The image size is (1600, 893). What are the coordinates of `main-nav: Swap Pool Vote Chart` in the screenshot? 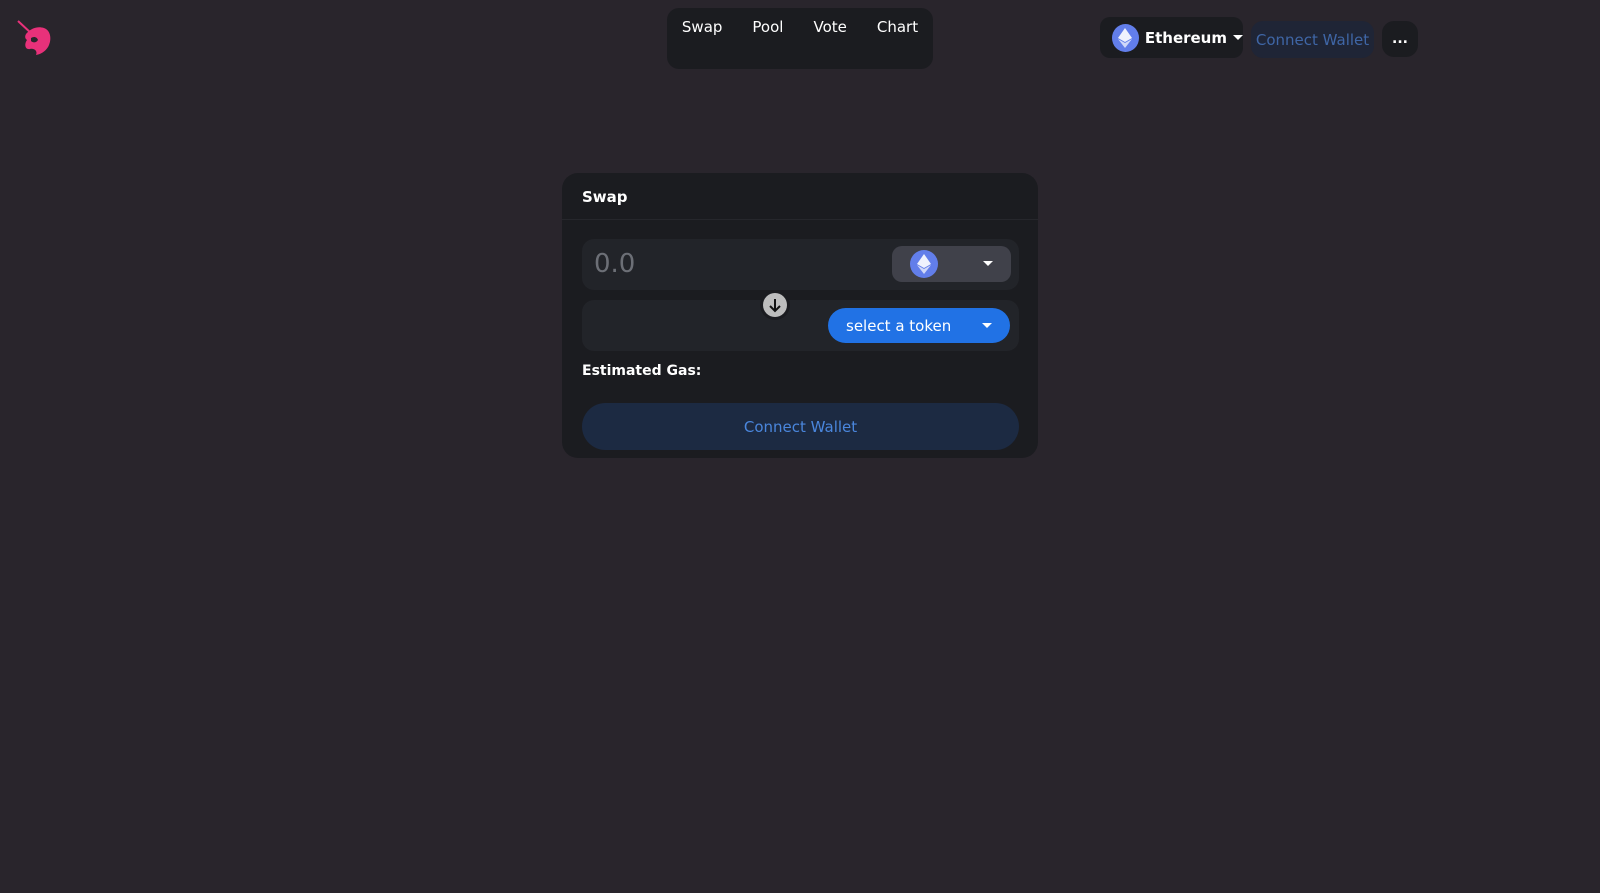 It's located at (800, 38).